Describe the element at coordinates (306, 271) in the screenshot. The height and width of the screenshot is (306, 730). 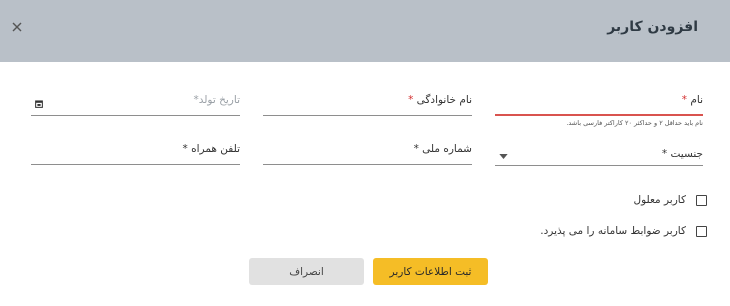
I see `cancel-button: انصراف` at that location.